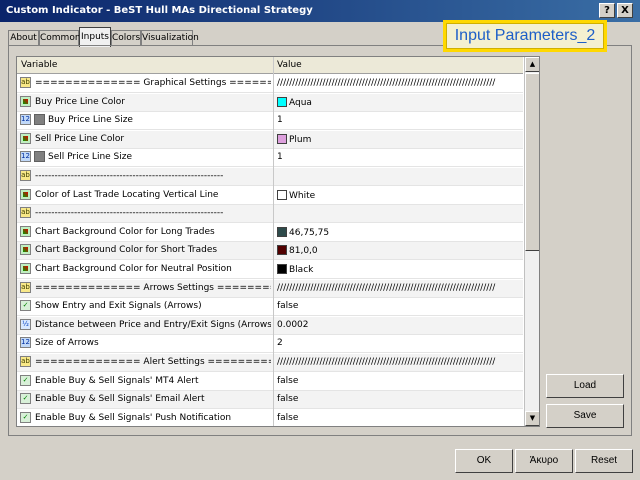 This screenshot has width=640, height=480. I want to click on value-cell: Plum, so click(399, 139).